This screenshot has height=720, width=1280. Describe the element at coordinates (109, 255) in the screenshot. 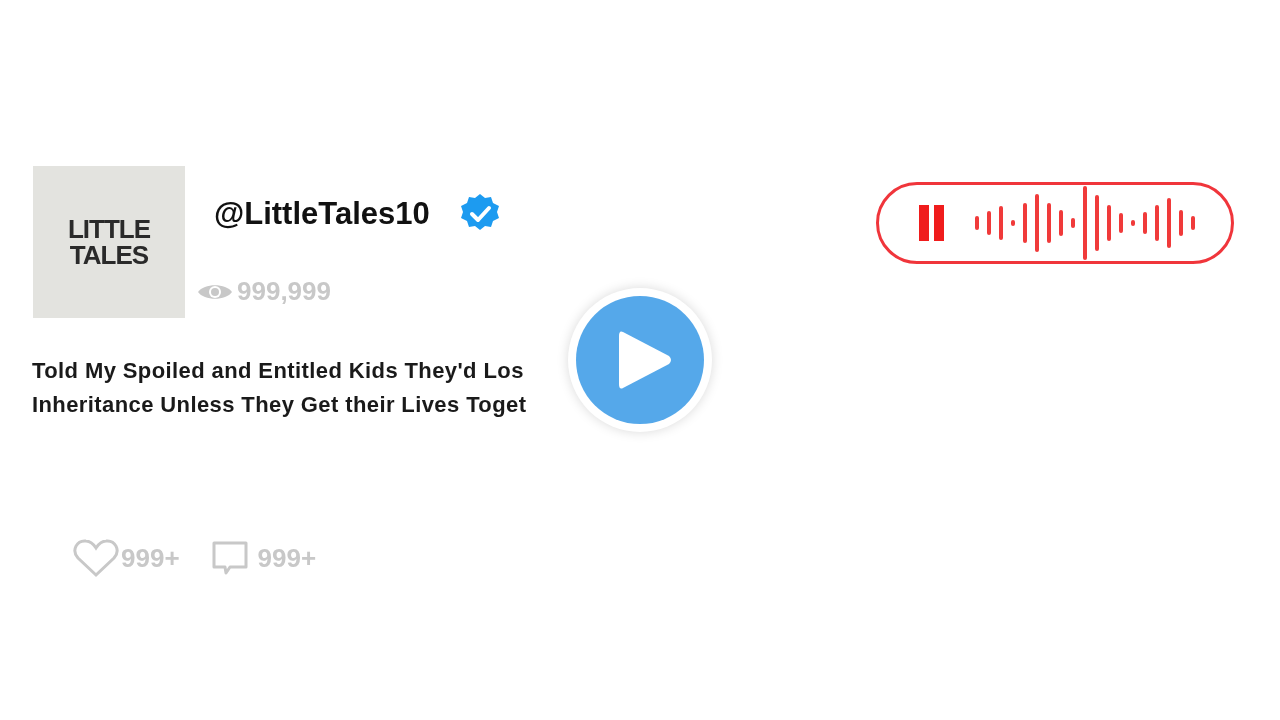

I see `logo-text: TALES` at that location.